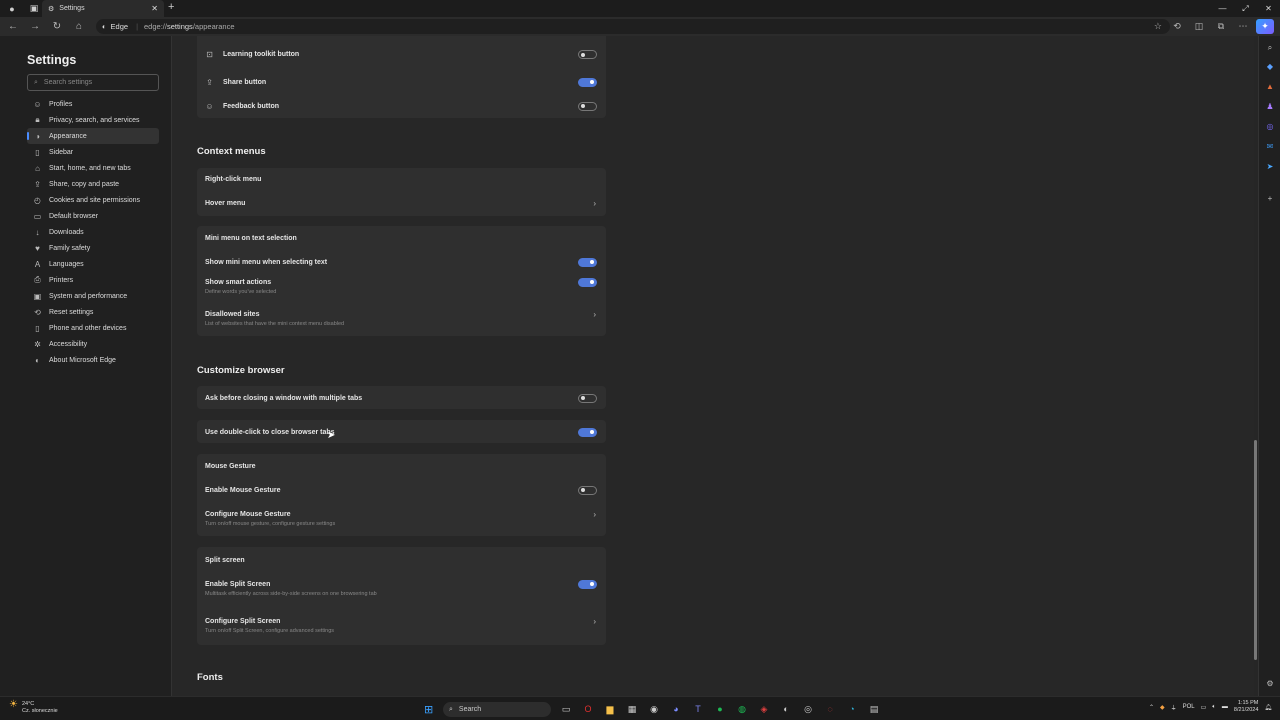 The image size is (1280, 720). I want to click on sidebar-item-reset-settings: ⟲ Reset settings, so click(93, 312).